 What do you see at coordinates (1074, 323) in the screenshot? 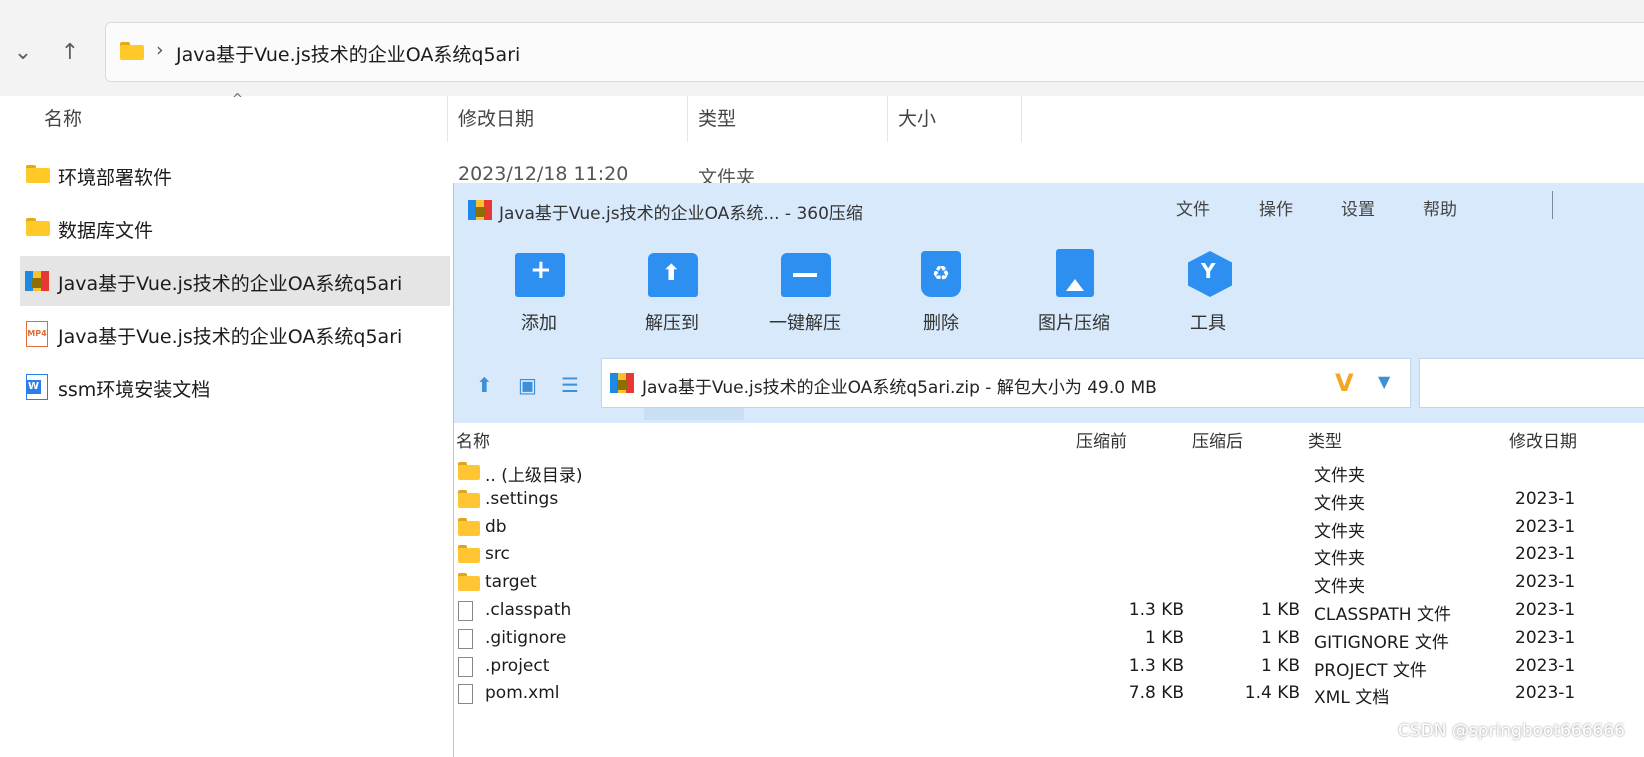
I see `image-compress-label: 图片压缩` at bounding box center [1074, 323].